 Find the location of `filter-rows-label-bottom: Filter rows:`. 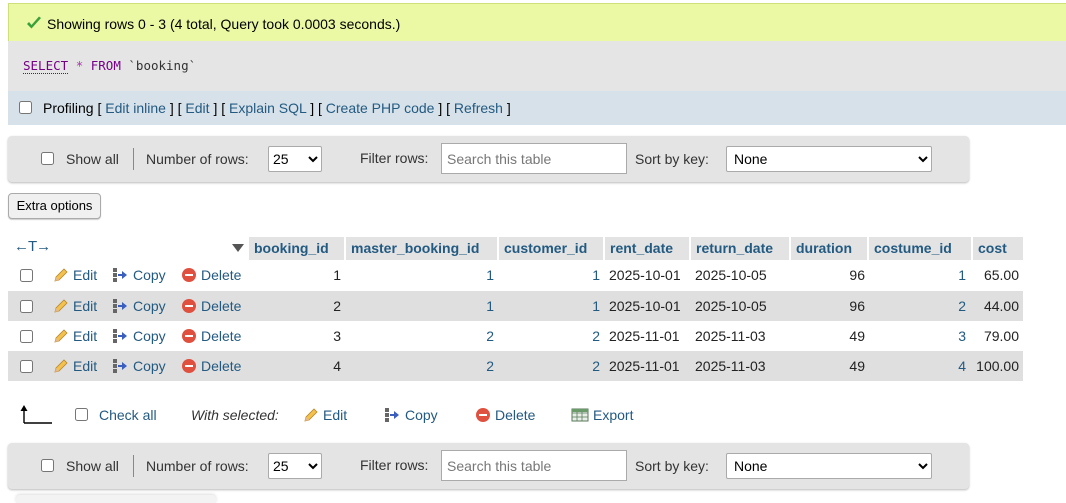

filter-rows-label-bottom: Filter rows: is located at coordinates (394, 465).